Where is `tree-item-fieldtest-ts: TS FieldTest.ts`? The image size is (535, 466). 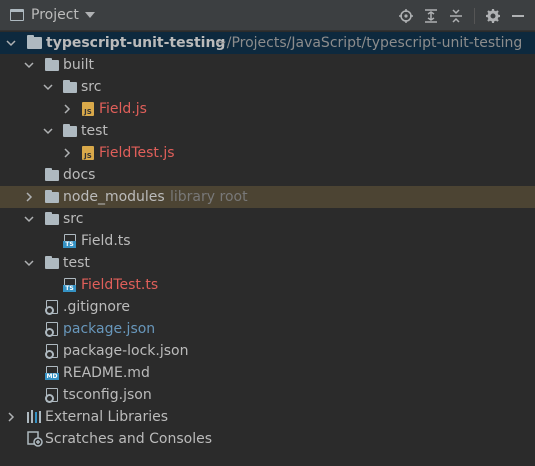 tree-item-fieldtest-ts: TS FieldTest.ts is located at coordinates (267, 285).